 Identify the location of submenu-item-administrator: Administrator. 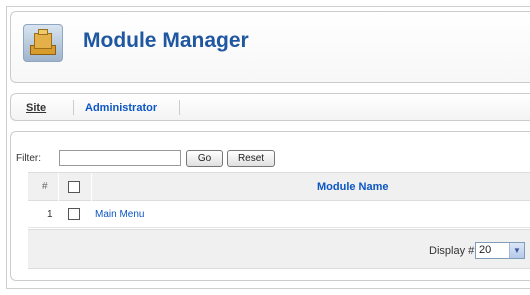
(121, 108).